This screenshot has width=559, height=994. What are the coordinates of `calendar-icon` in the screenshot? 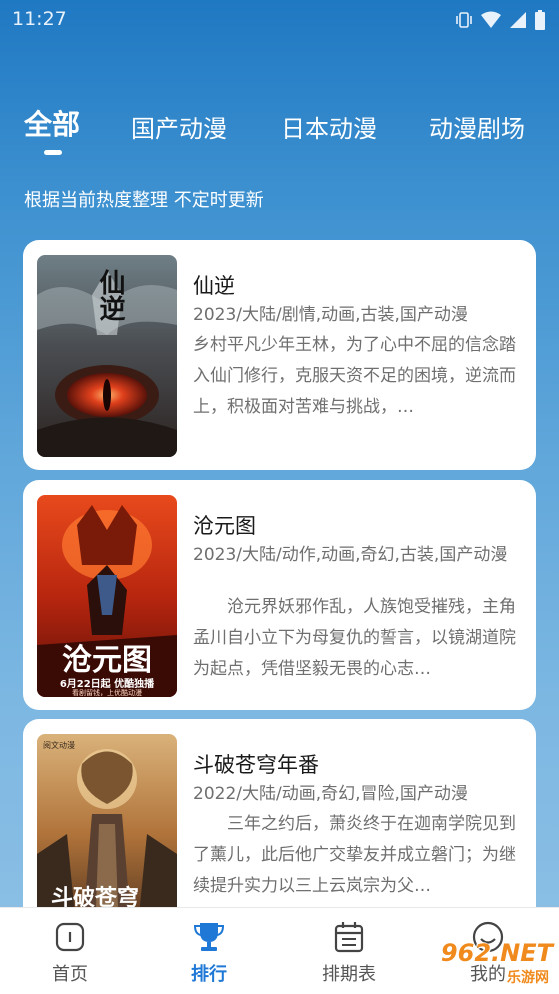 It's located at (349, 937).